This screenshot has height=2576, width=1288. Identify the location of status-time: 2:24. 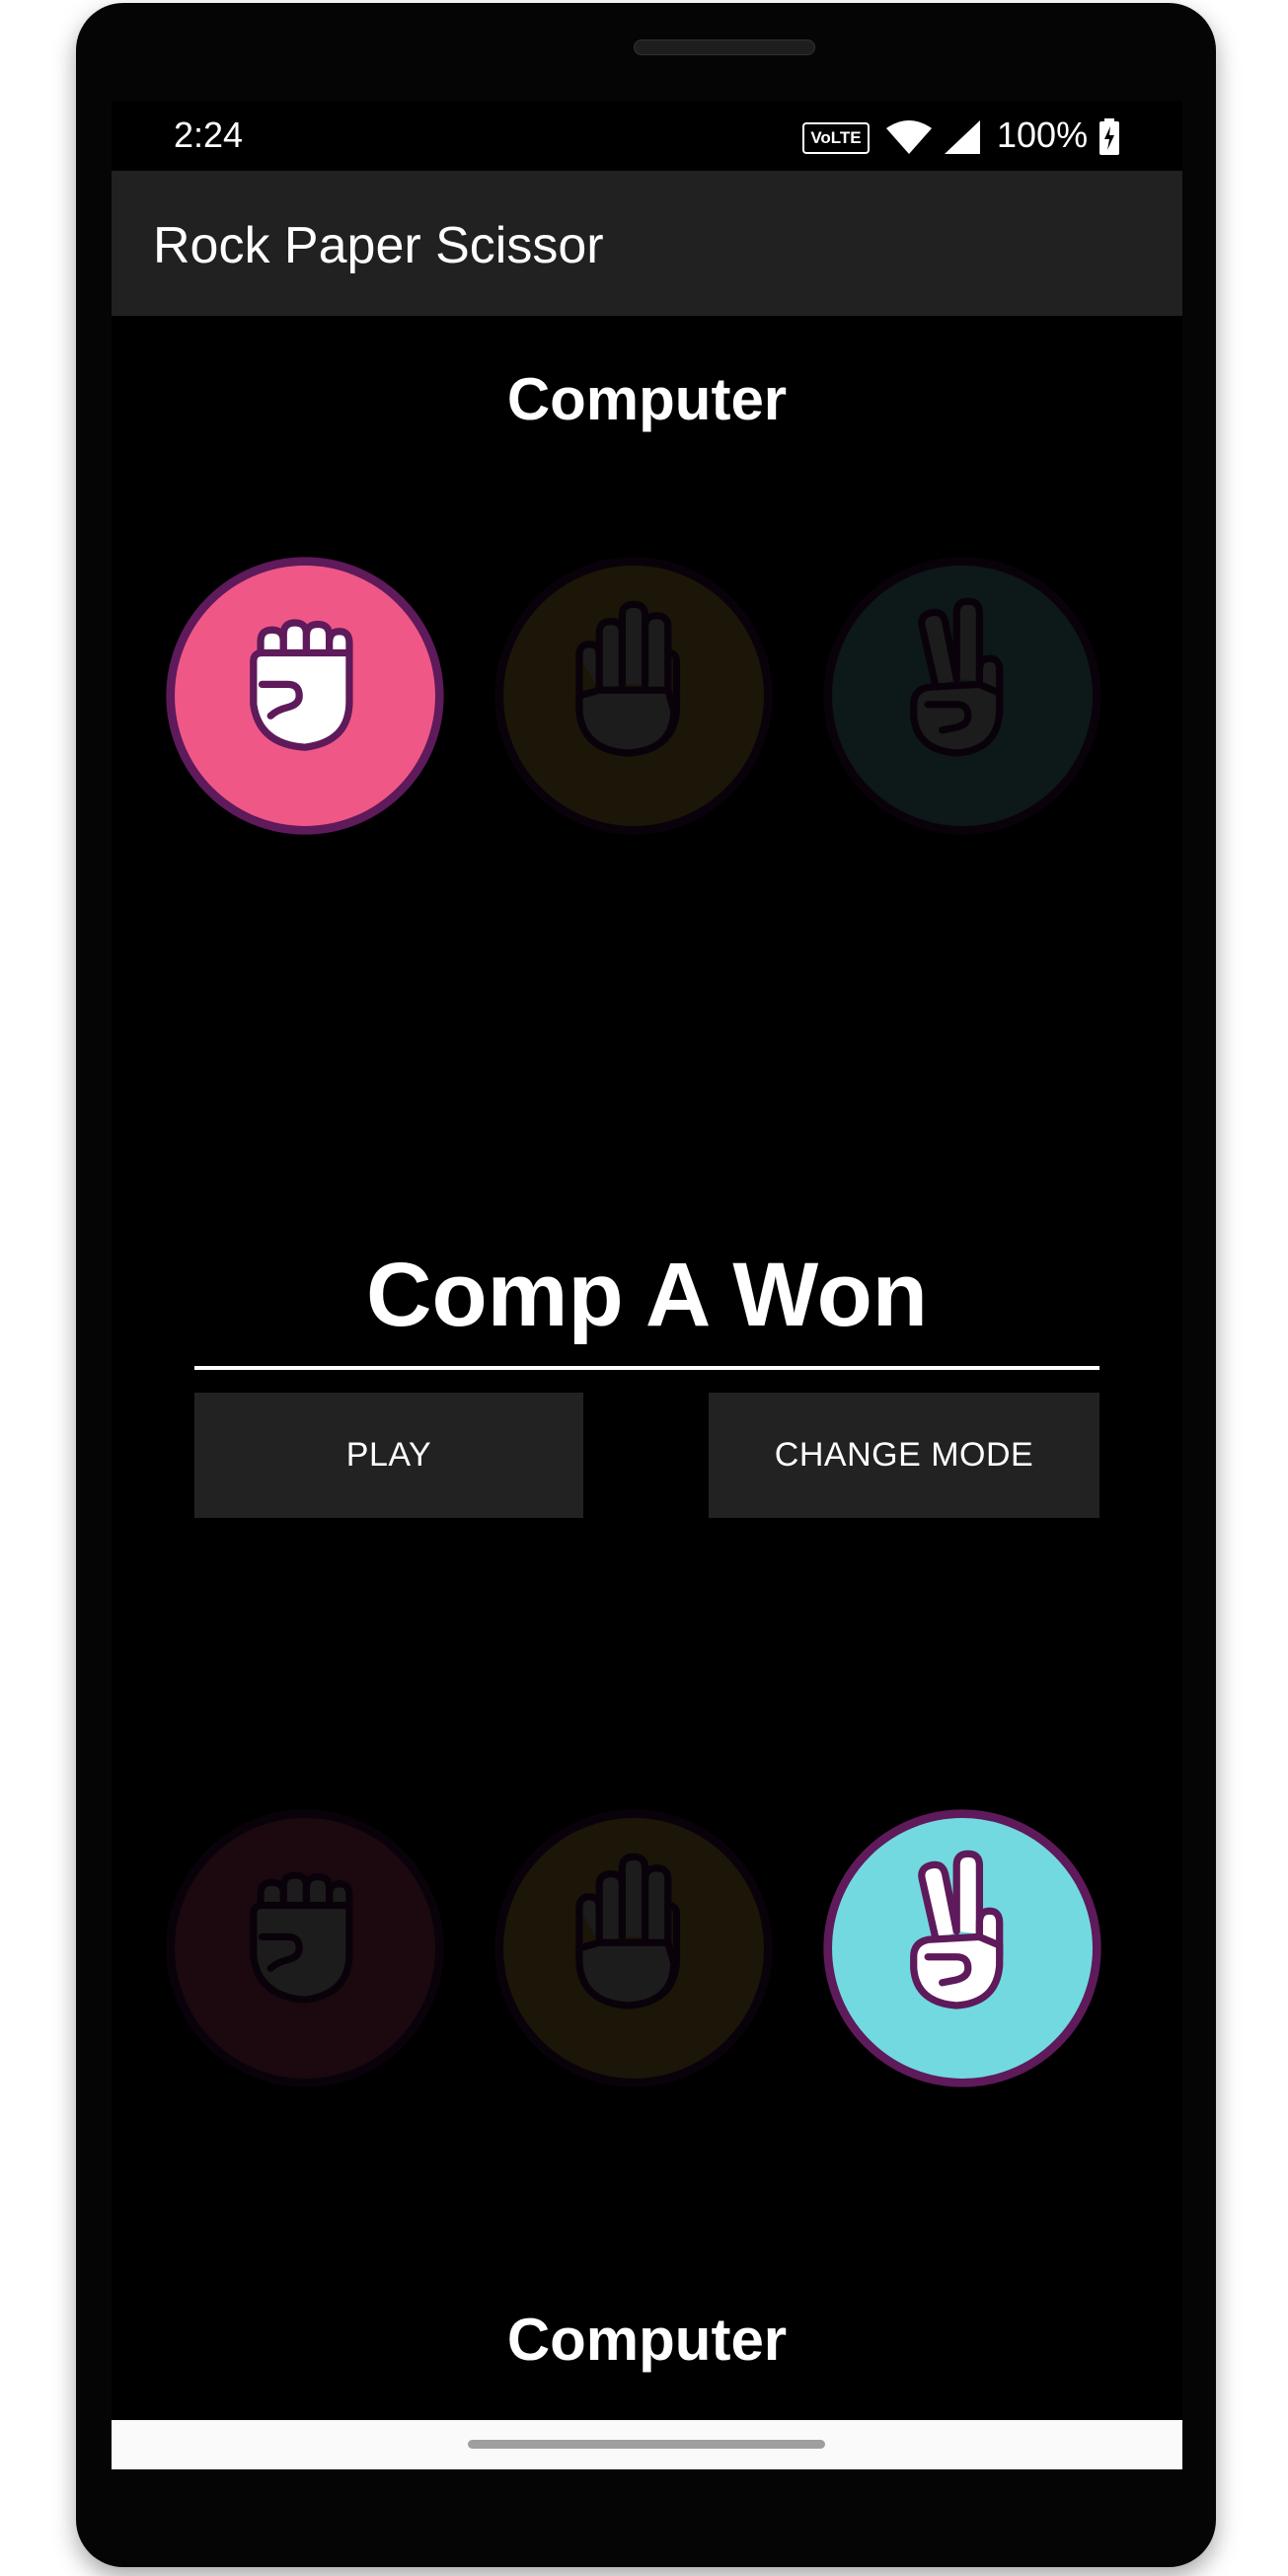
(209, 134).